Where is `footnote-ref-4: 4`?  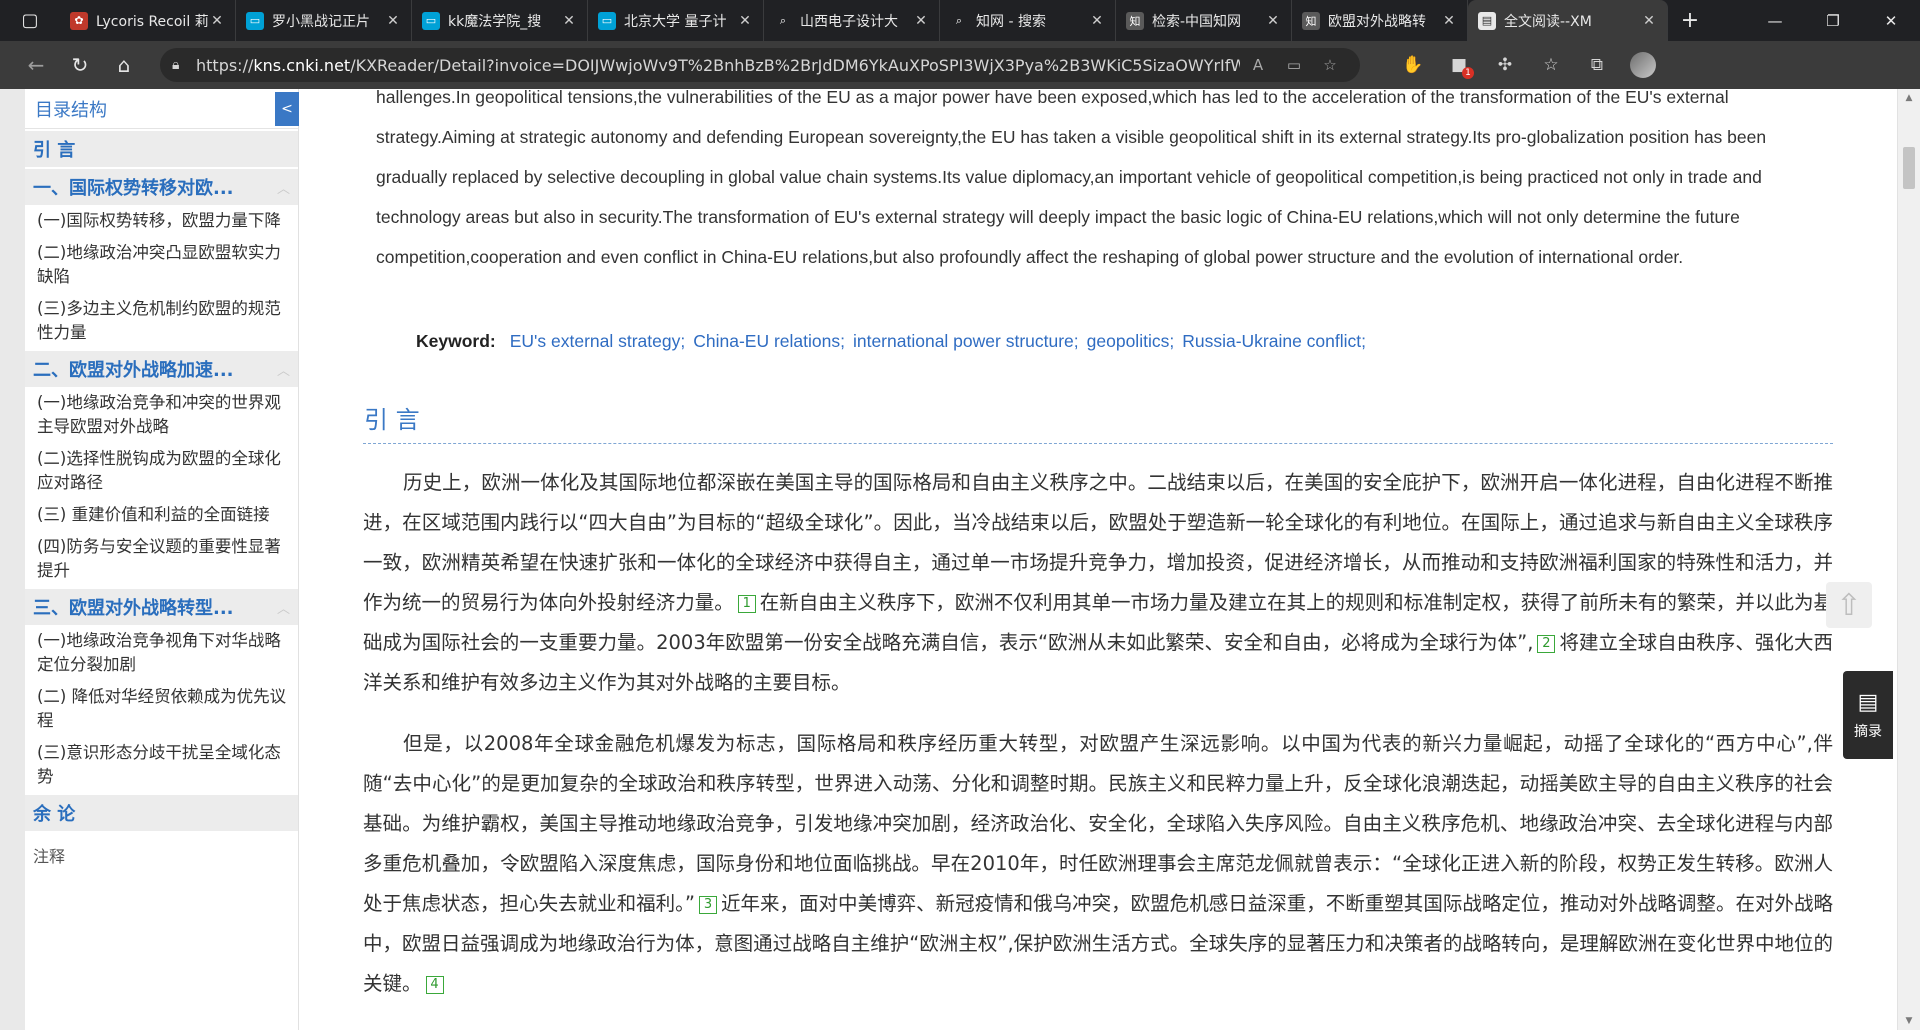 footnote-ref-4: 4 is located at coordinates (434, 985).